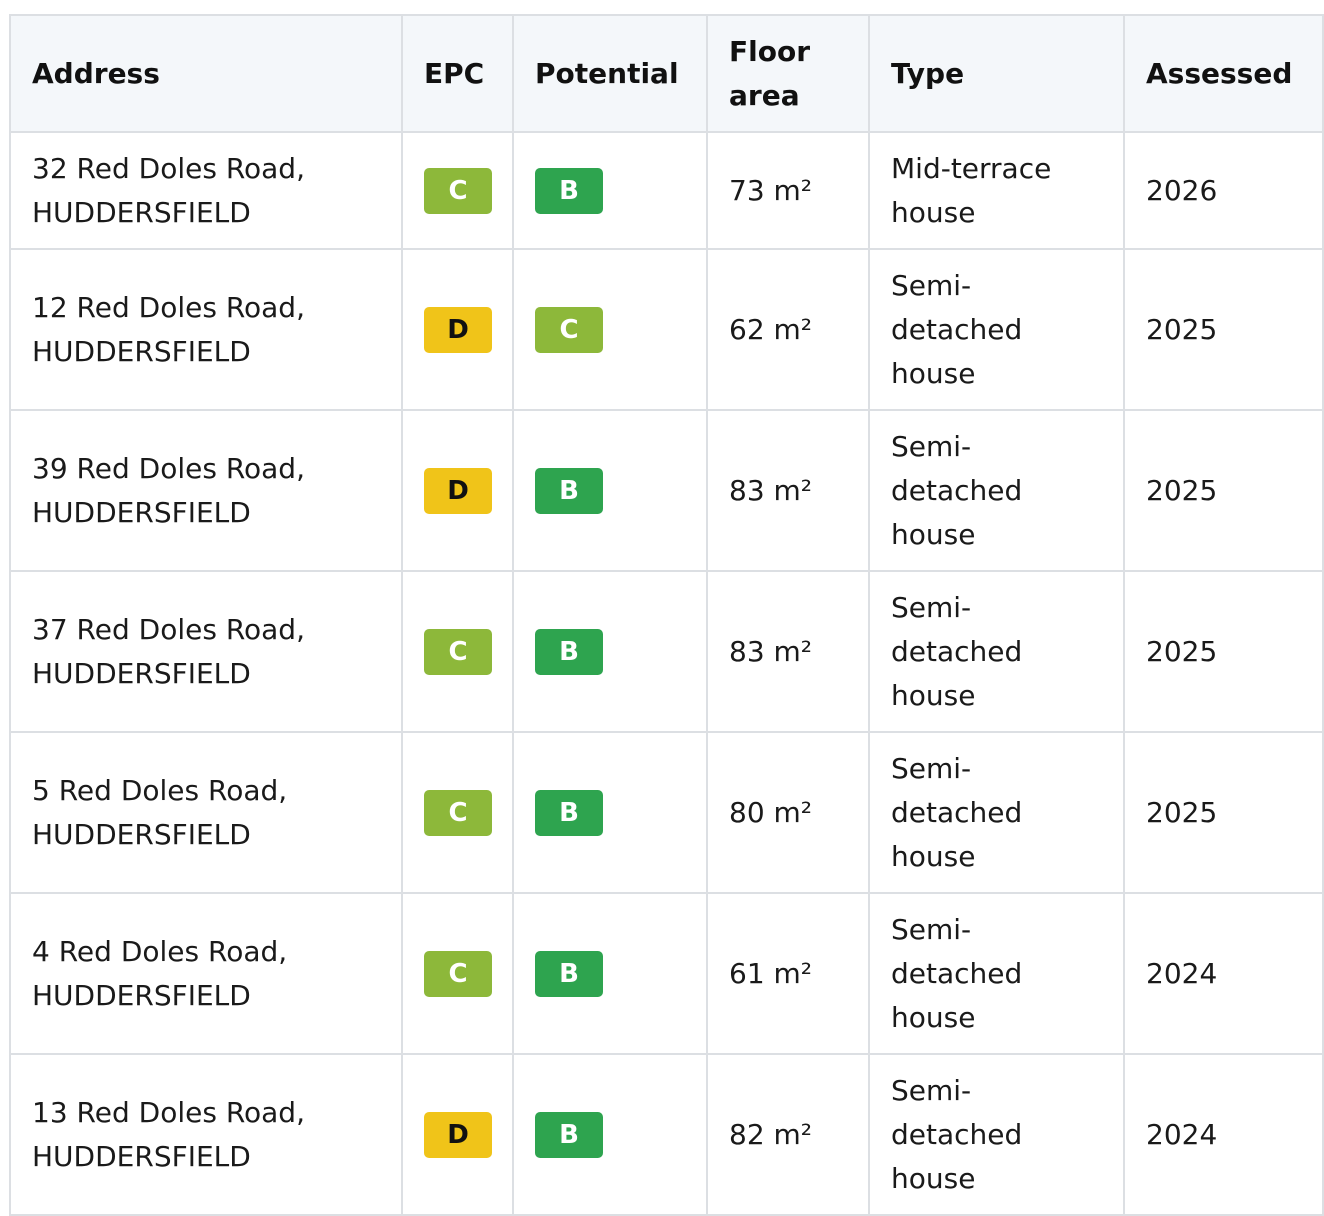  Describe the element at coordinates (788, 490) in the screenshot. I see `floor-area-cell: 83 m²` at that location.